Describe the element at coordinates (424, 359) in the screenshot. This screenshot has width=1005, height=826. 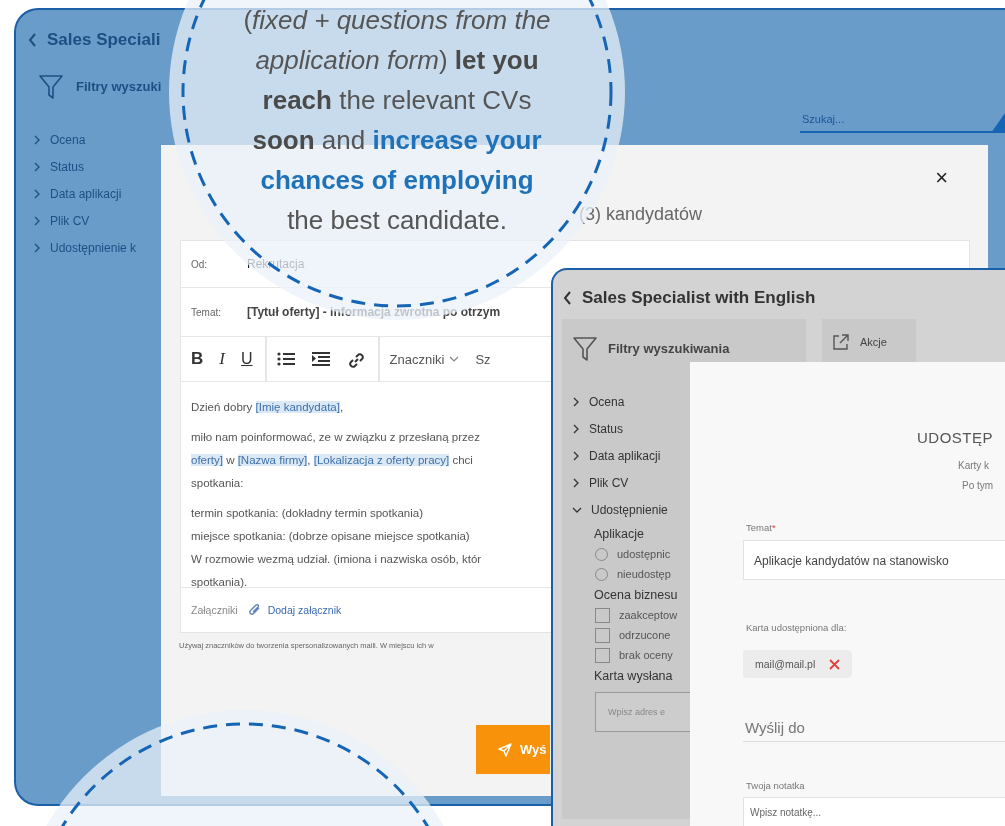
I see `tags-dropdown: Znaczniki` at that location.